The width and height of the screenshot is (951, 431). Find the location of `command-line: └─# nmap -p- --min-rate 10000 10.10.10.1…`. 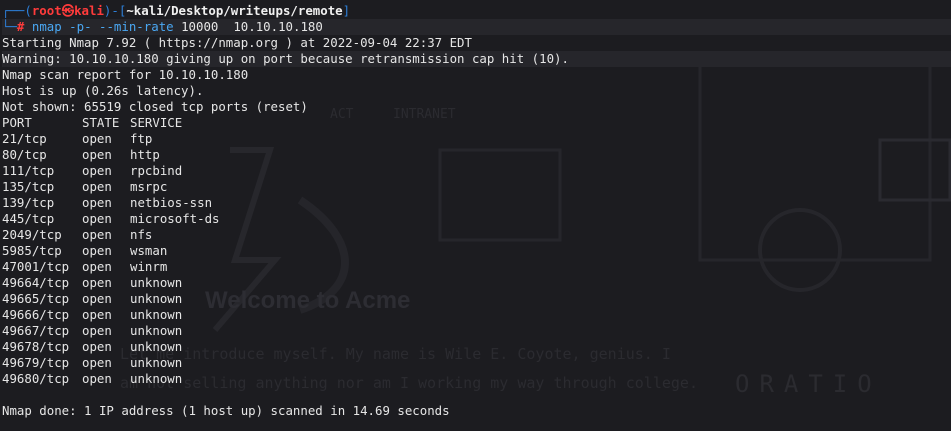

command-line: └─# nmap -p- --min-rate 10000 10.10.10.1… is located at coordinates (476, 27).